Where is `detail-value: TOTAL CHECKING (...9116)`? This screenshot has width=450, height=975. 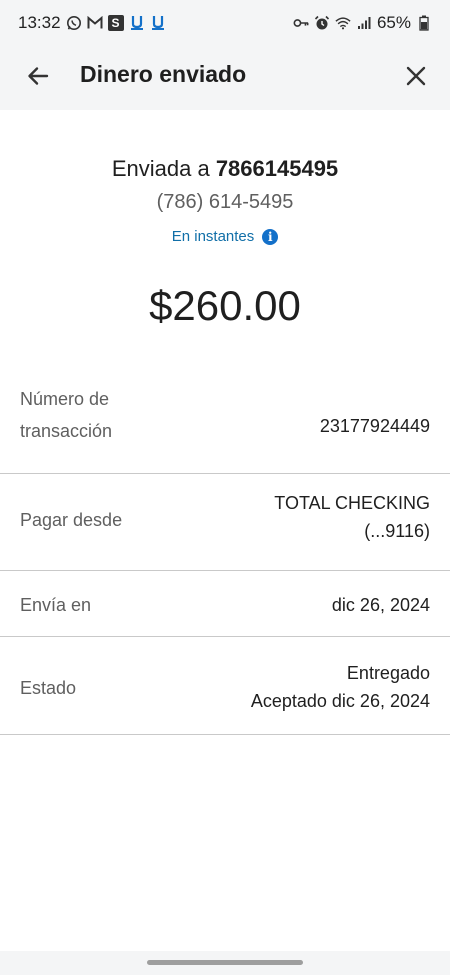
detail-value: TOTAL CHECKING (...9116) is located at coordinates (352, 517).